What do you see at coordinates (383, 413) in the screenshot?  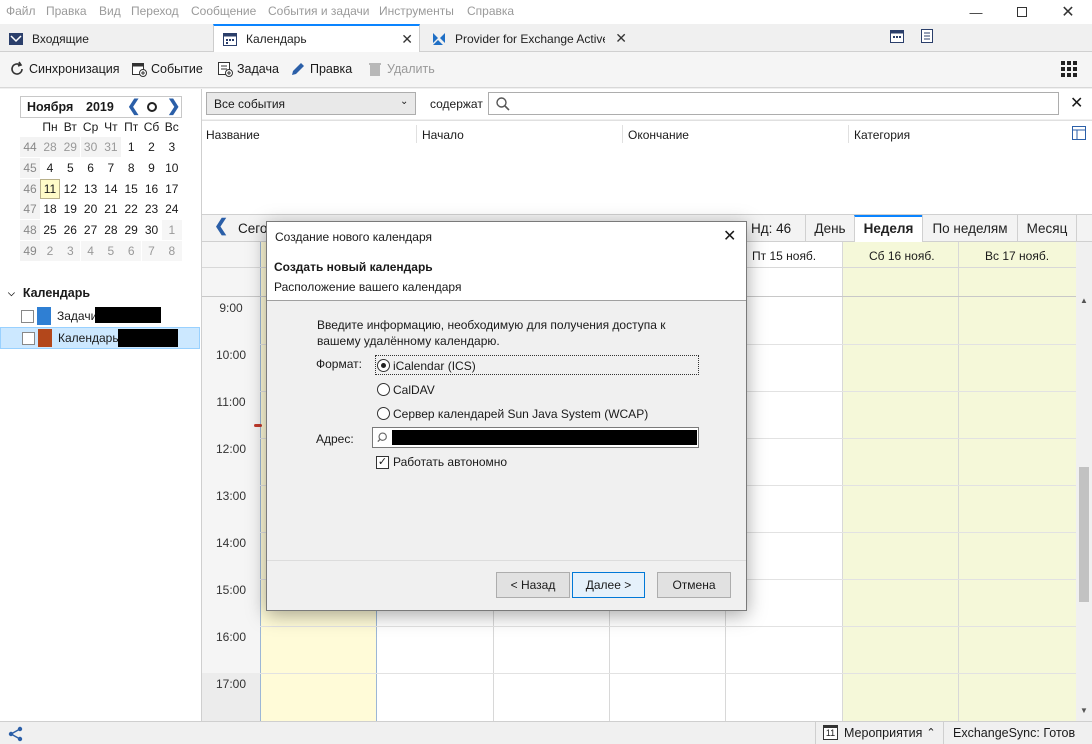 I see `radio-wcap` at bounding box center [383, 413].